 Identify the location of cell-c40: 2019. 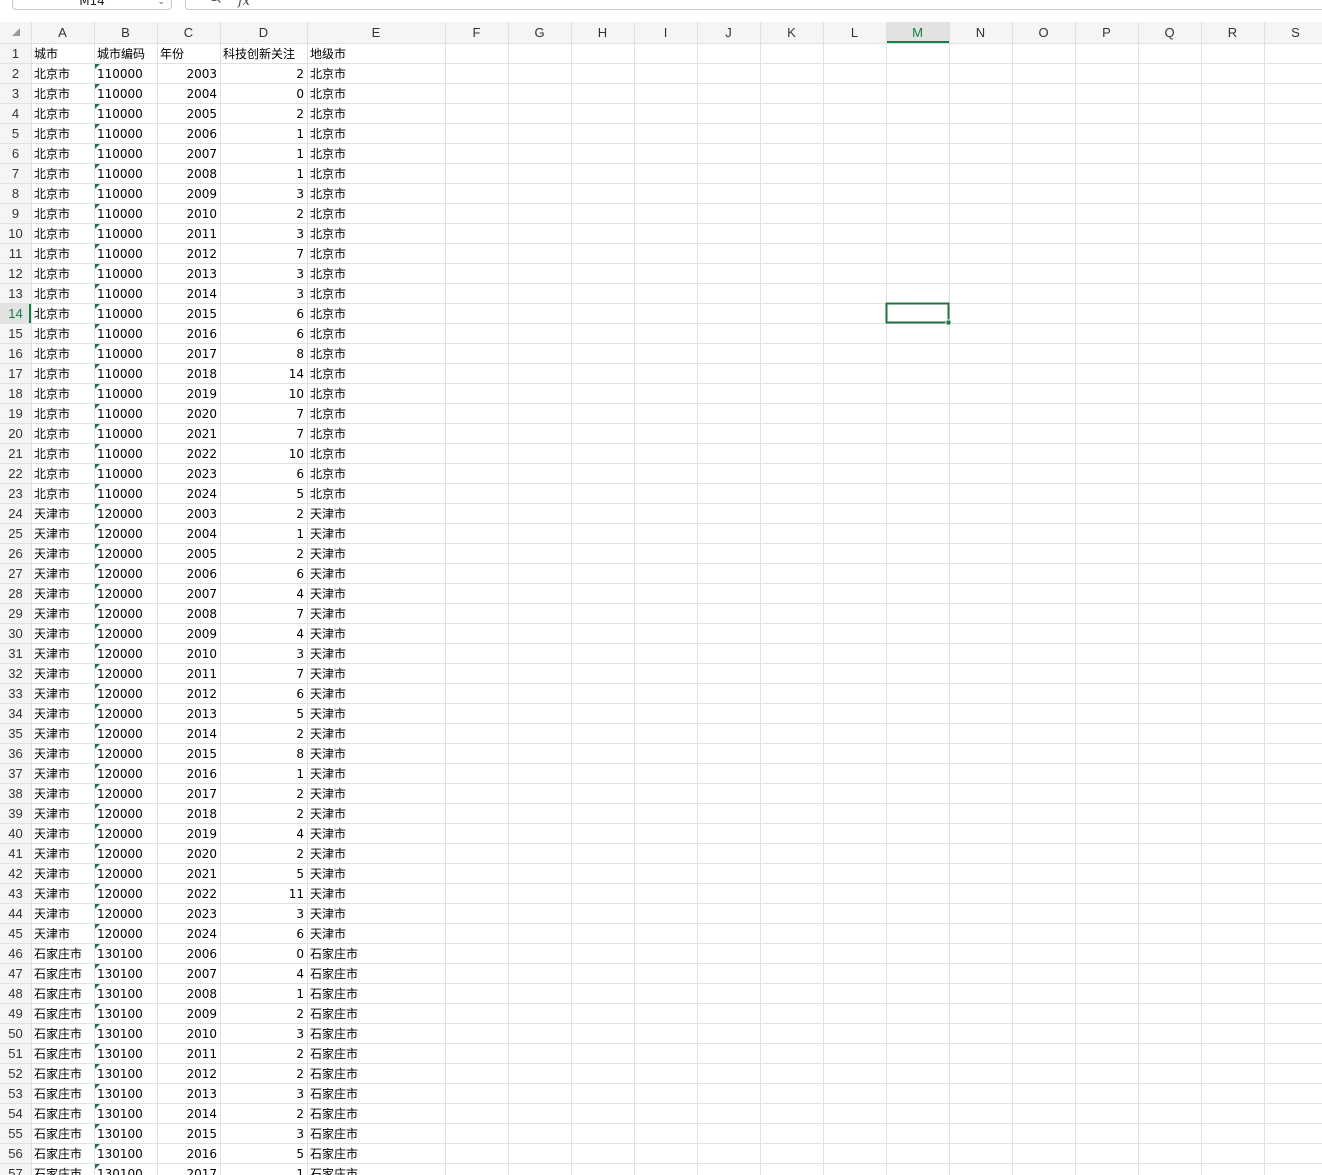
(201, 834).